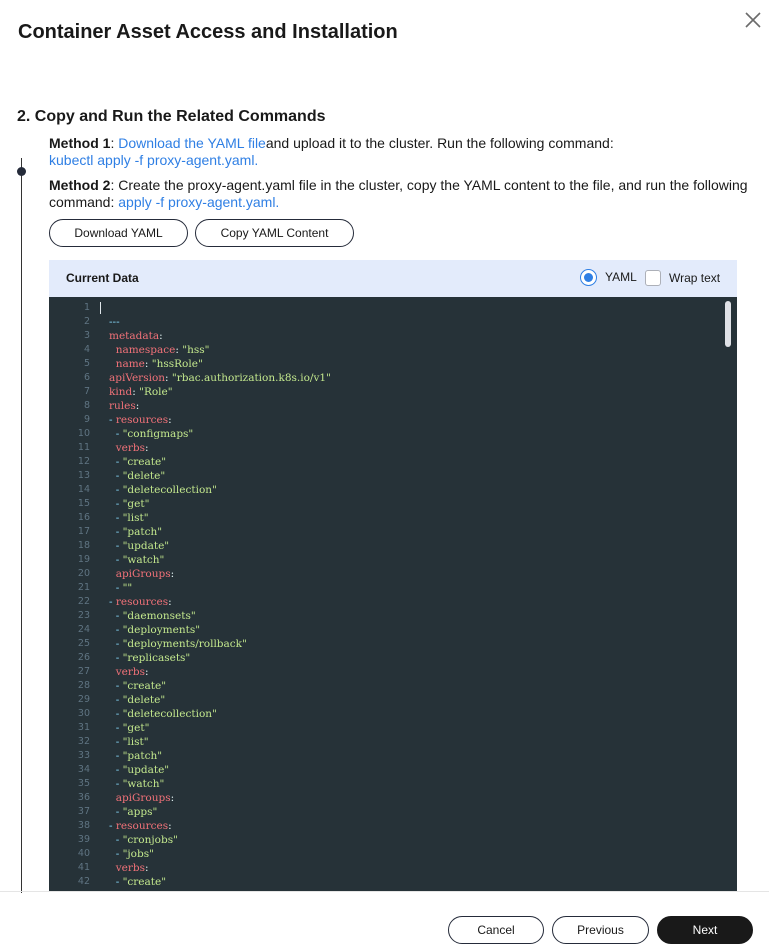 The width and height of the screenshot is (769, 952). What do you see at coordinates (83, 657) in the screenshot?
I see `line-number: 26` at bounding box center [83, 657].